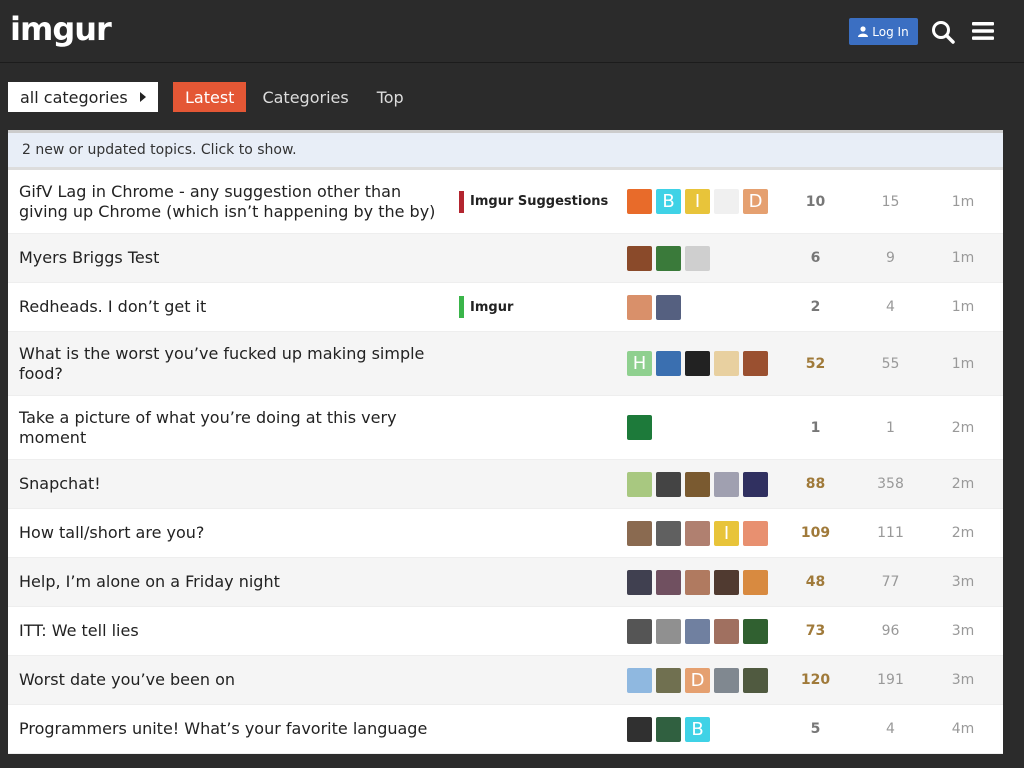 The image size is (1024, 768). What do you see at coordinates (234, 680) in the screenshot?
I see `topic-title-link: Worst date you’ve been on` at bounding box center [234, 680].